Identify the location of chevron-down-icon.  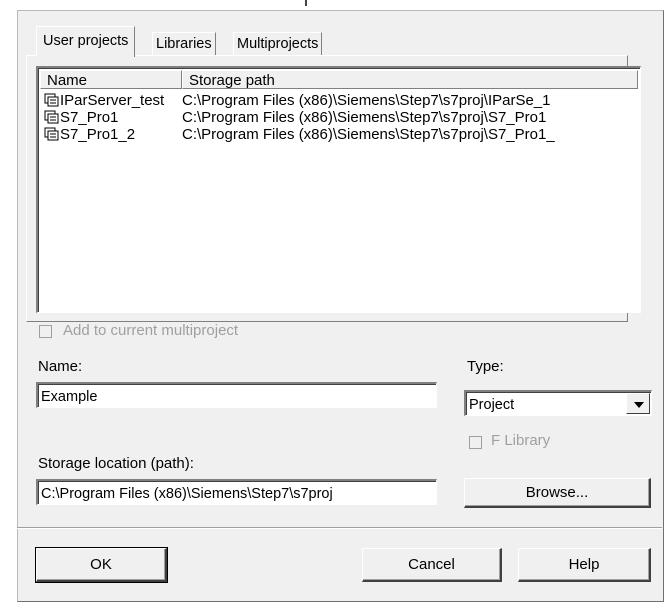
(638, 403).